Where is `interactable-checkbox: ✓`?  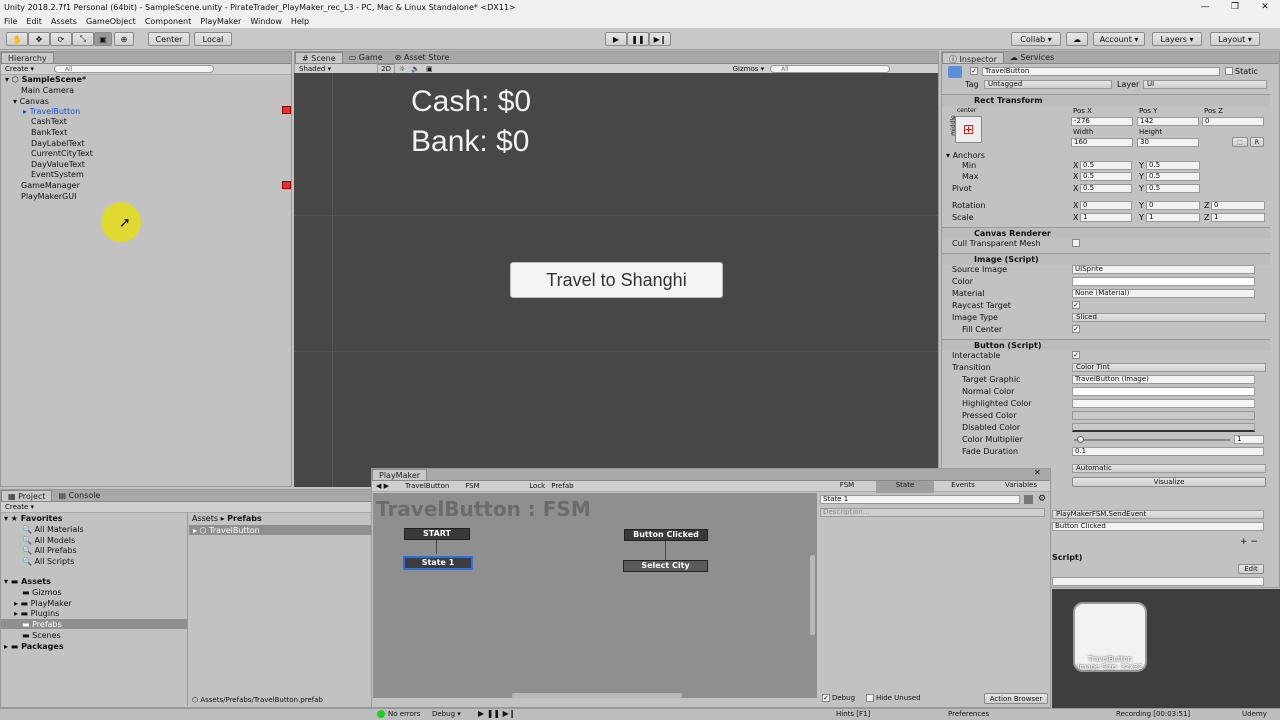 interactable-checkbox: ✓ is located at coordinates (1076, 355).